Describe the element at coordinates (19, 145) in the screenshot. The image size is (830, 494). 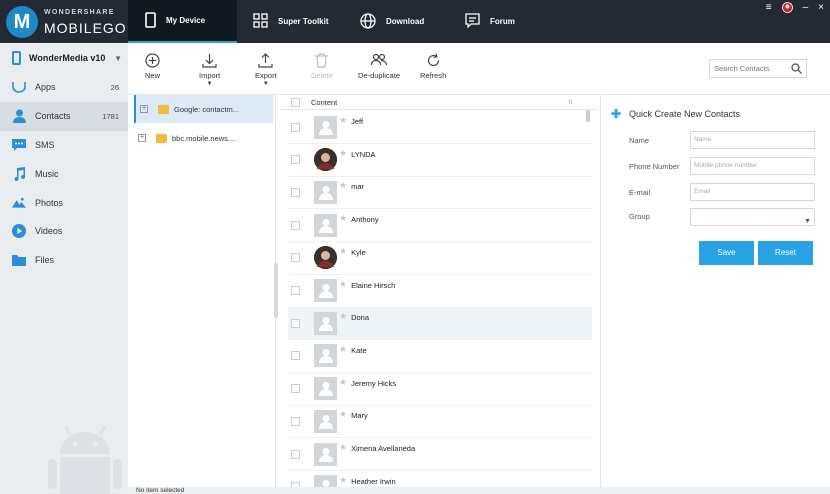
I see `sms-icon` at that location.